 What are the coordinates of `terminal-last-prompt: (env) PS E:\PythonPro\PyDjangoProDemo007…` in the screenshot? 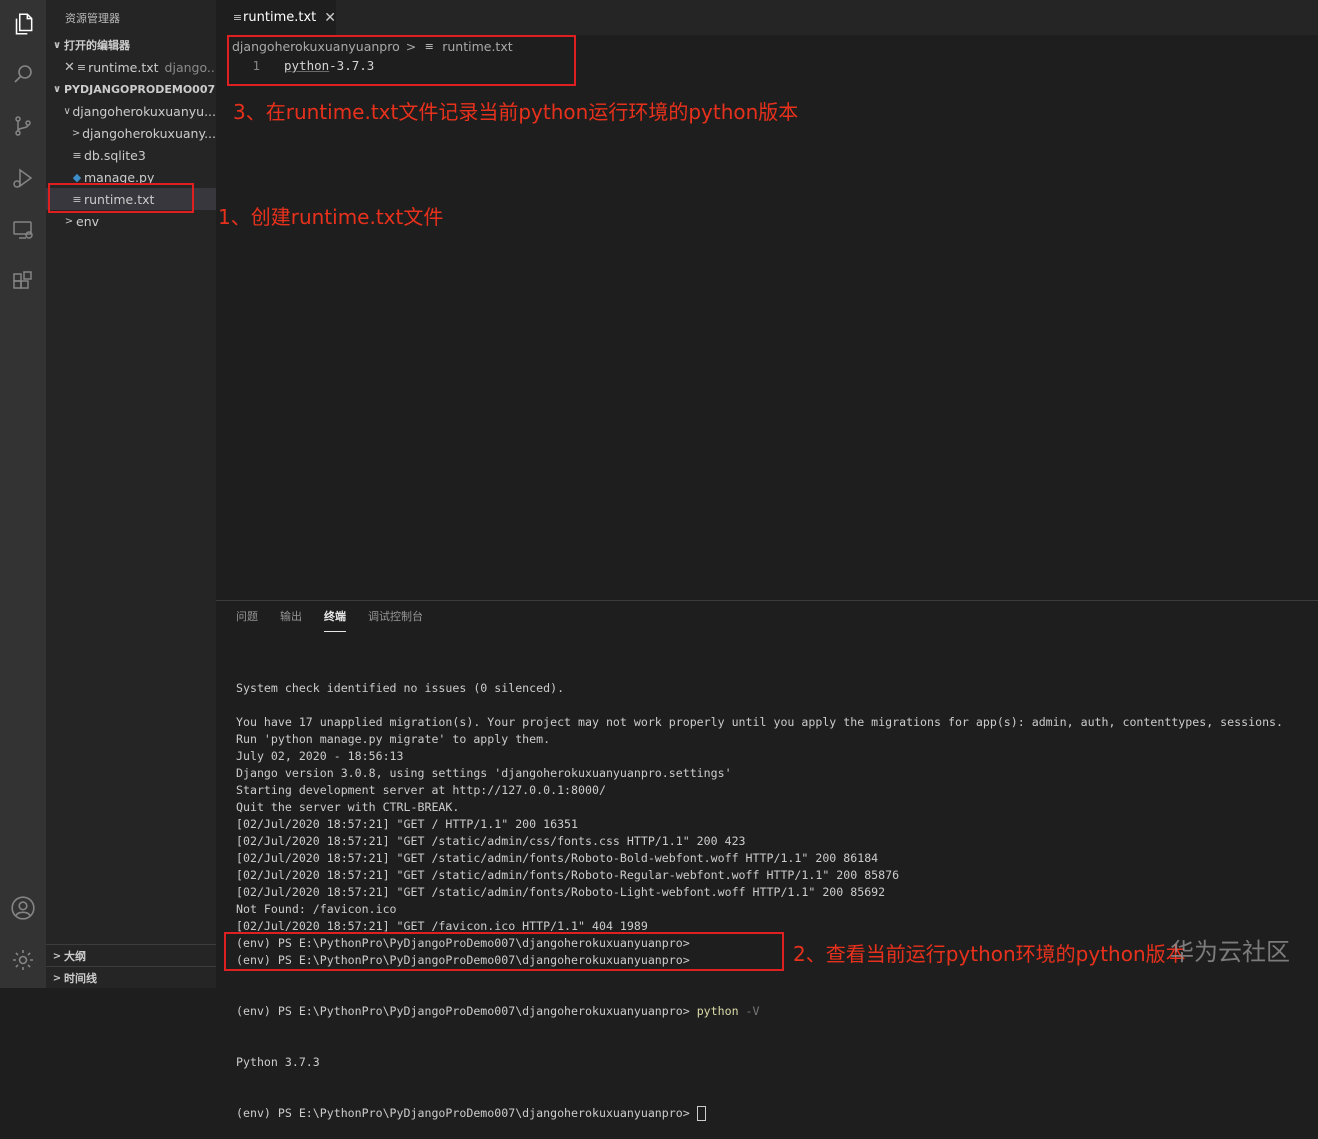 It's located at (771, 1113).